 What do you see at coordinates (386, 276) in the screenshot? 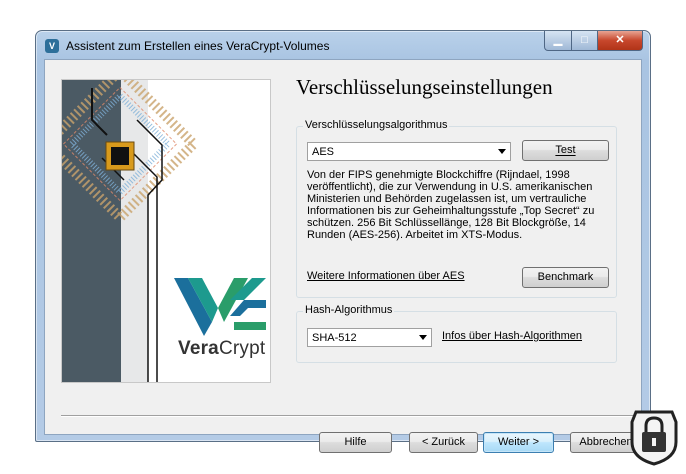
I see `aes-more-info-link: Weitere Informationen über AES` at bounding box center [386, 276].